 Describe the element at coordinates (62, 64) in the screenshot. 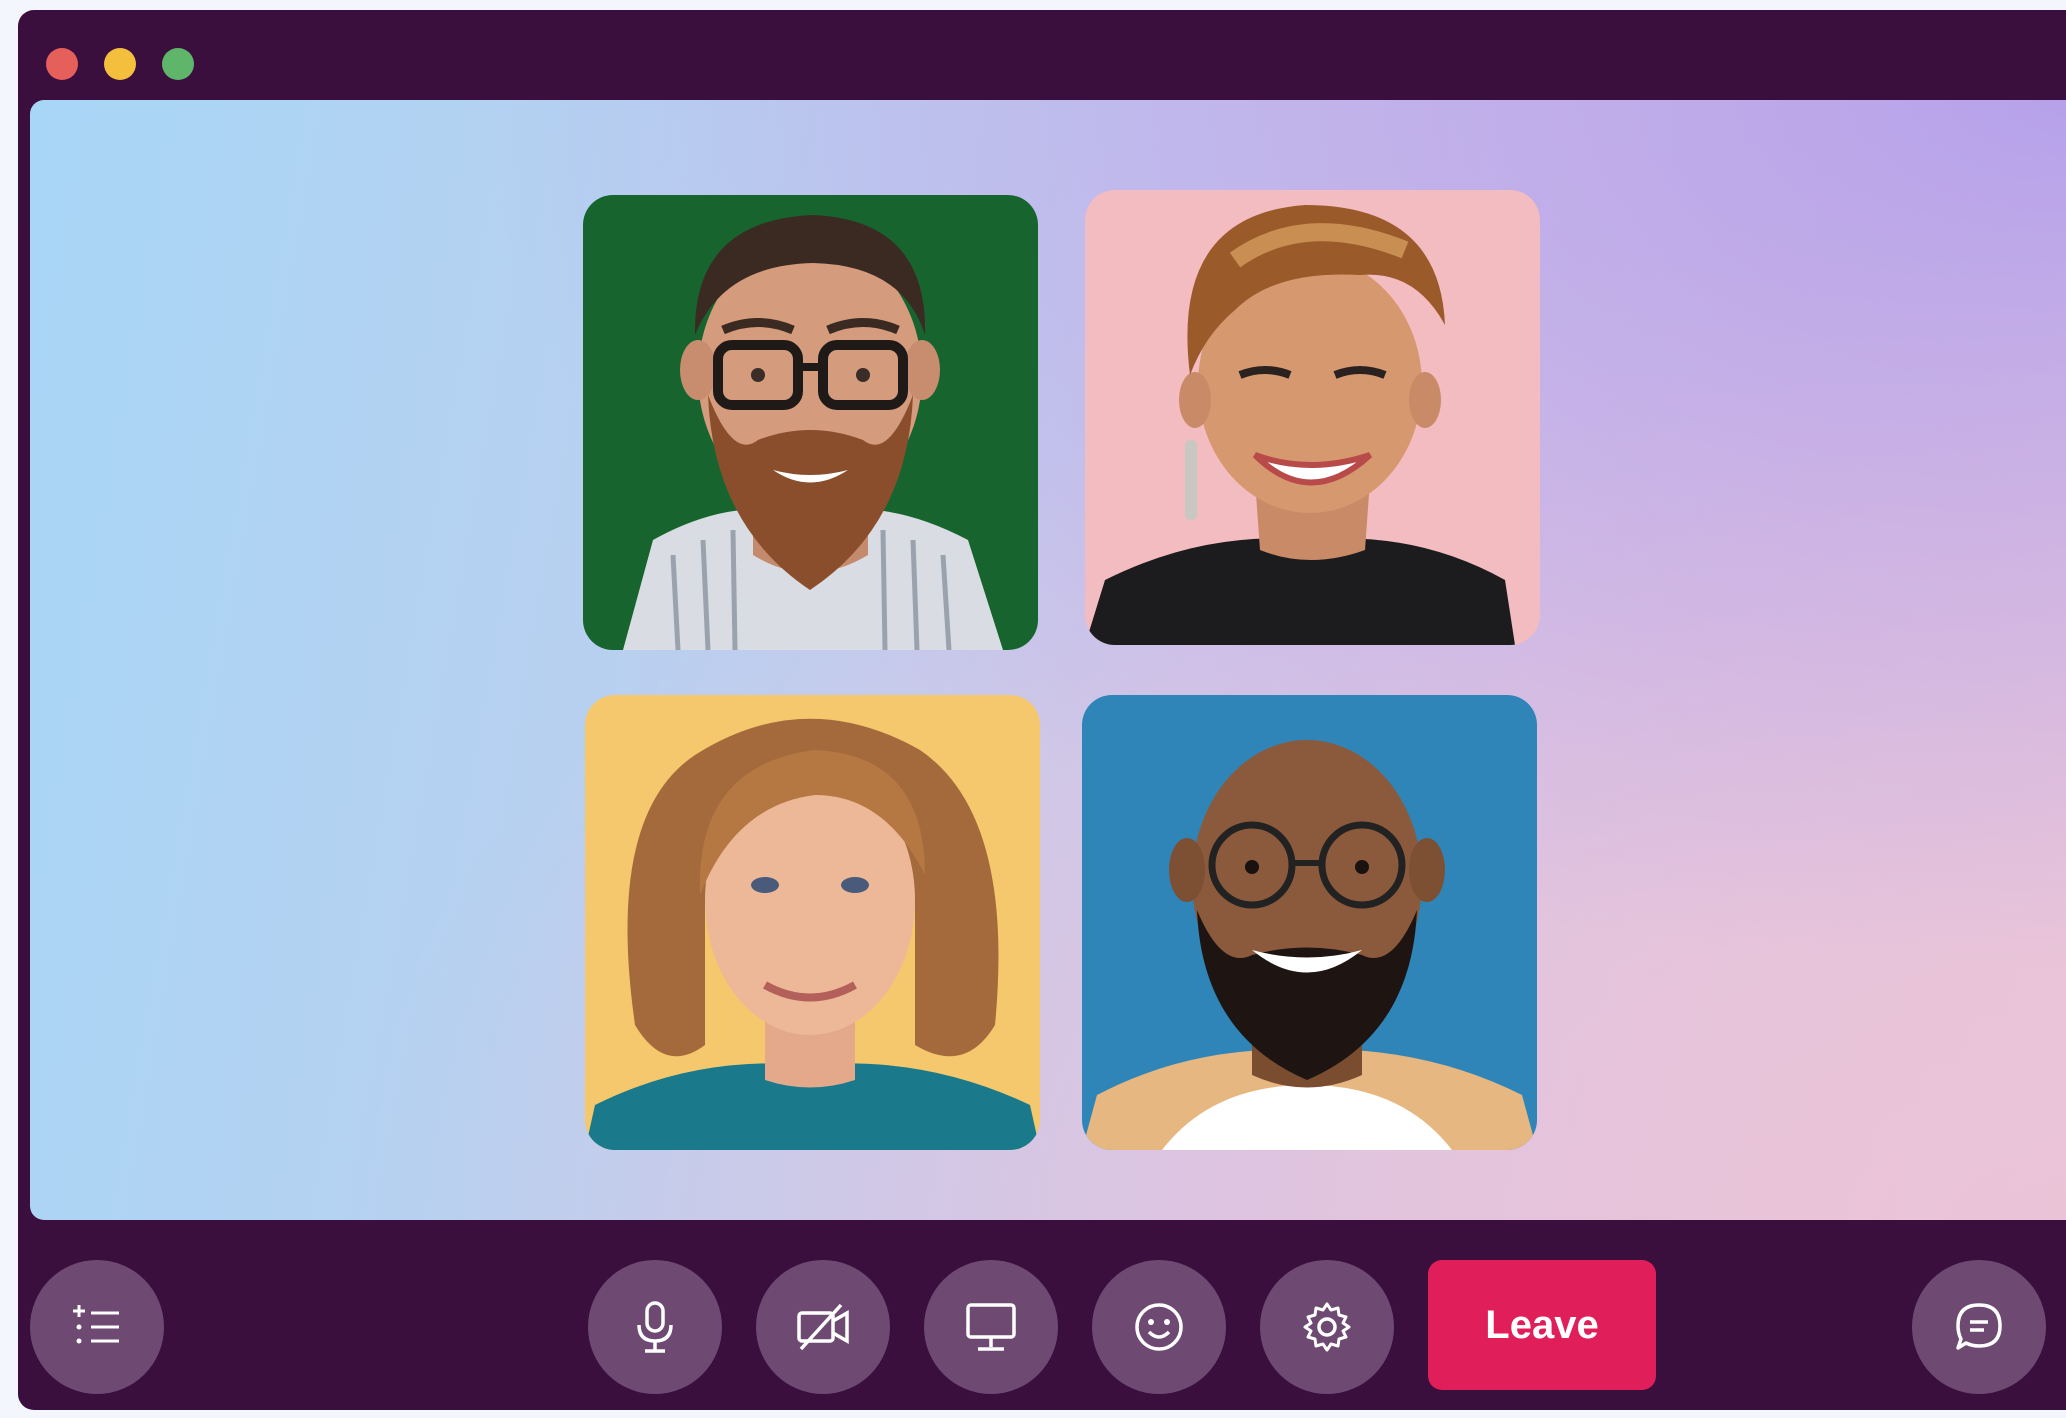

I see `window-close-button` at that location.